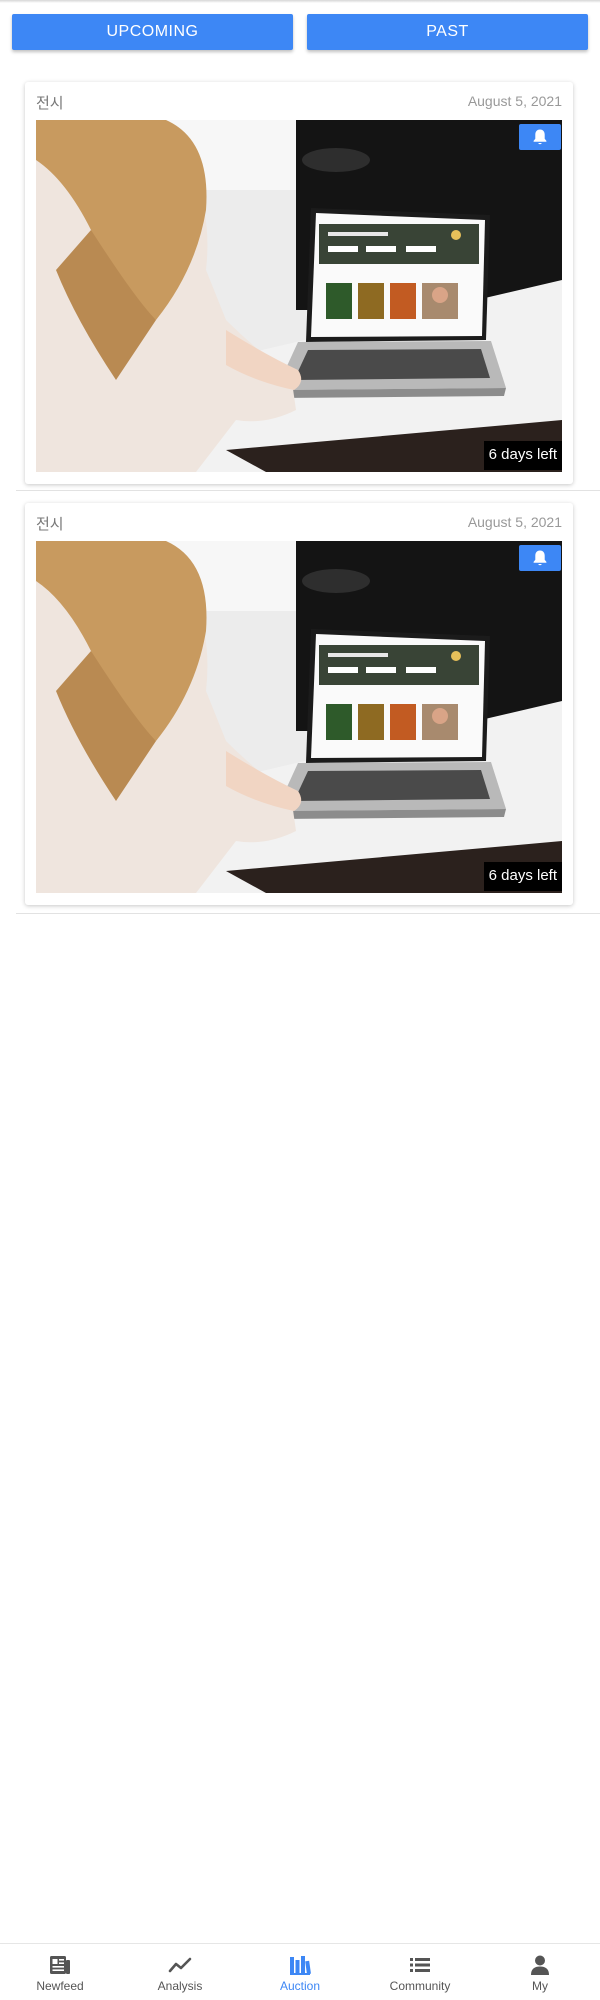 Image resolution: width=600 pixels, height=2000 pixels. I want to click on nav-label: My, so click(540, 1986).